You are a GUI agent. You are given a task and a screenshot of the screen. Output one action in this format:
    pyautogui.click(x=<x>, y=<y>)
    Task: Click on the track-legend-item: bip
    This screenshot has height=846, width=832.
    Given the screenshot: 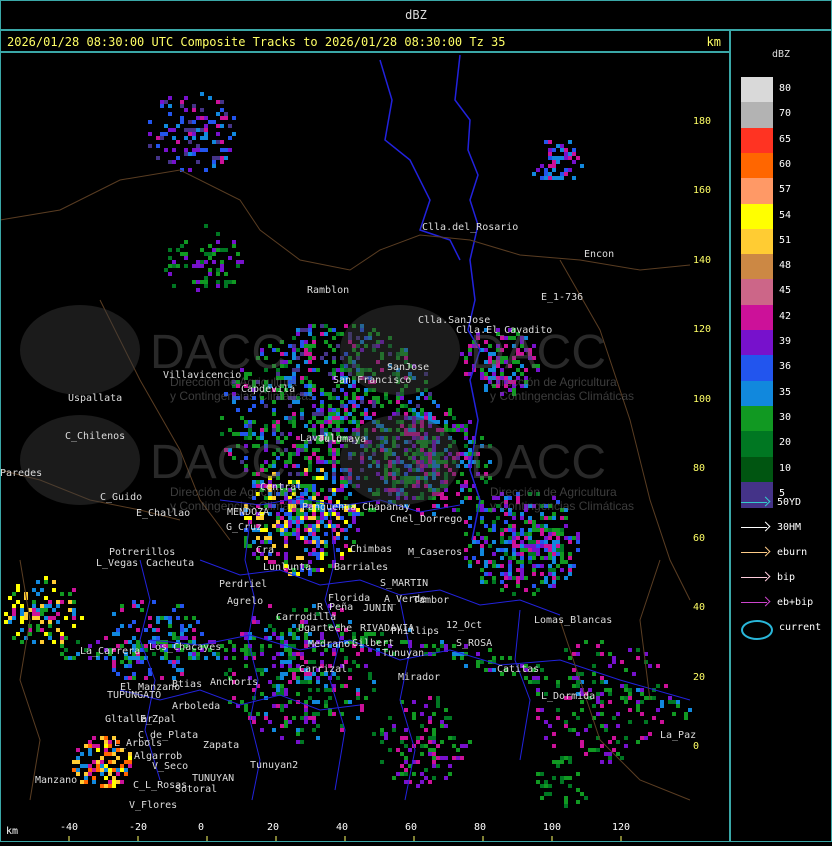 What is the action you would take?
    pyautogui.click(x=768, y=577)
    